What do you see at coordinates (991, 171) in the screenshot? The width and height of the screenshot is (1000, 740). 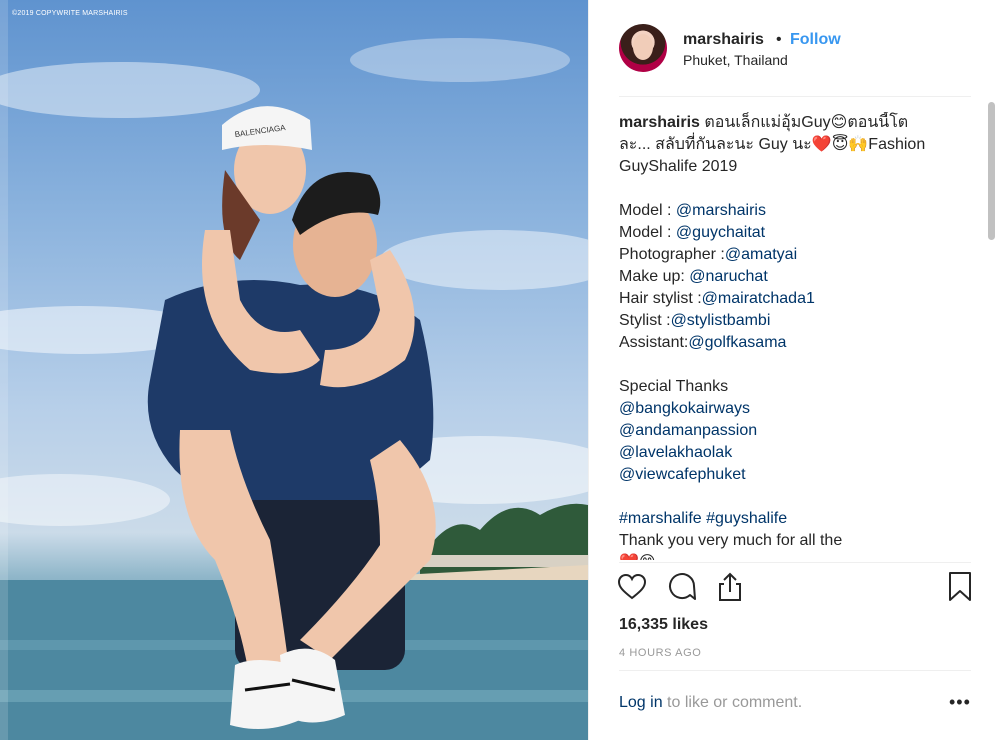 I see `scrollbar-thumb` at bounding box center [991, 171].